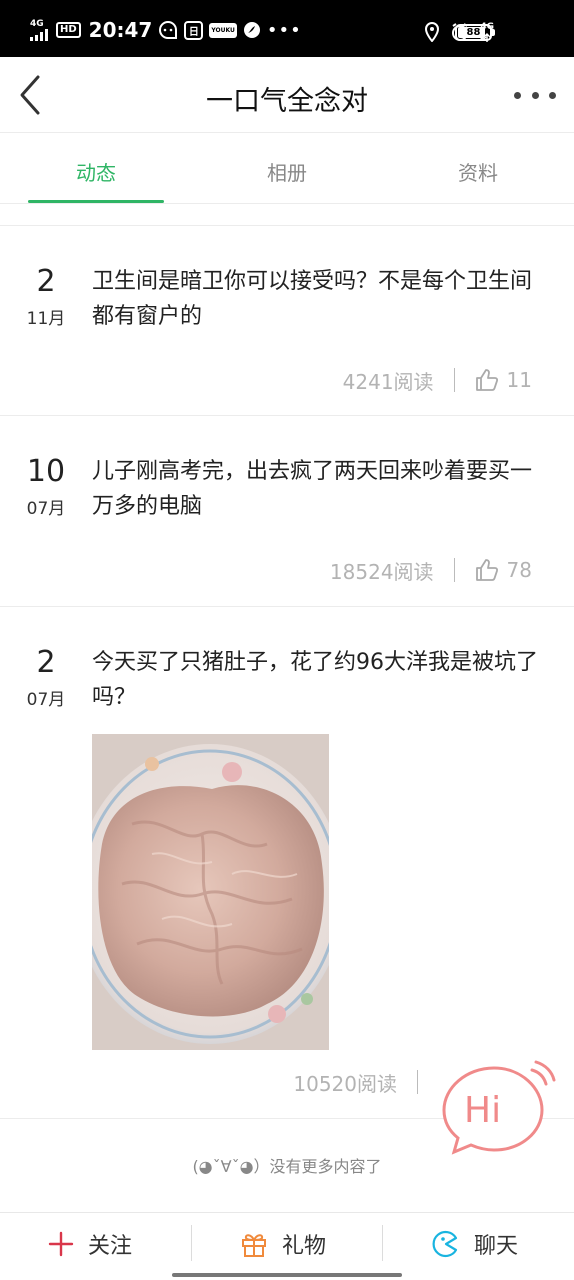 This screenshot has height=1280, width=574. I want to click on chat-label: 聊天, so click(496, 1246).